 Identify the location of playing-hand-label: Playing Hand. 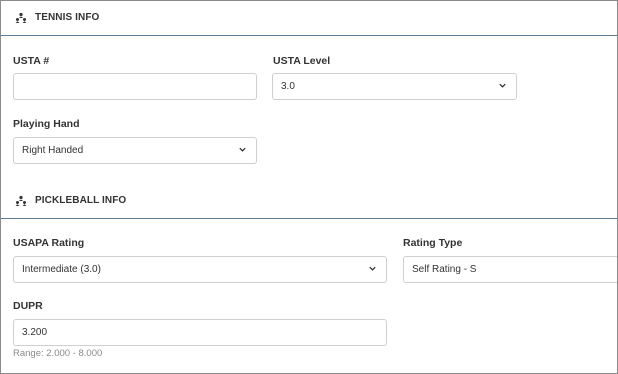
(46, 124).